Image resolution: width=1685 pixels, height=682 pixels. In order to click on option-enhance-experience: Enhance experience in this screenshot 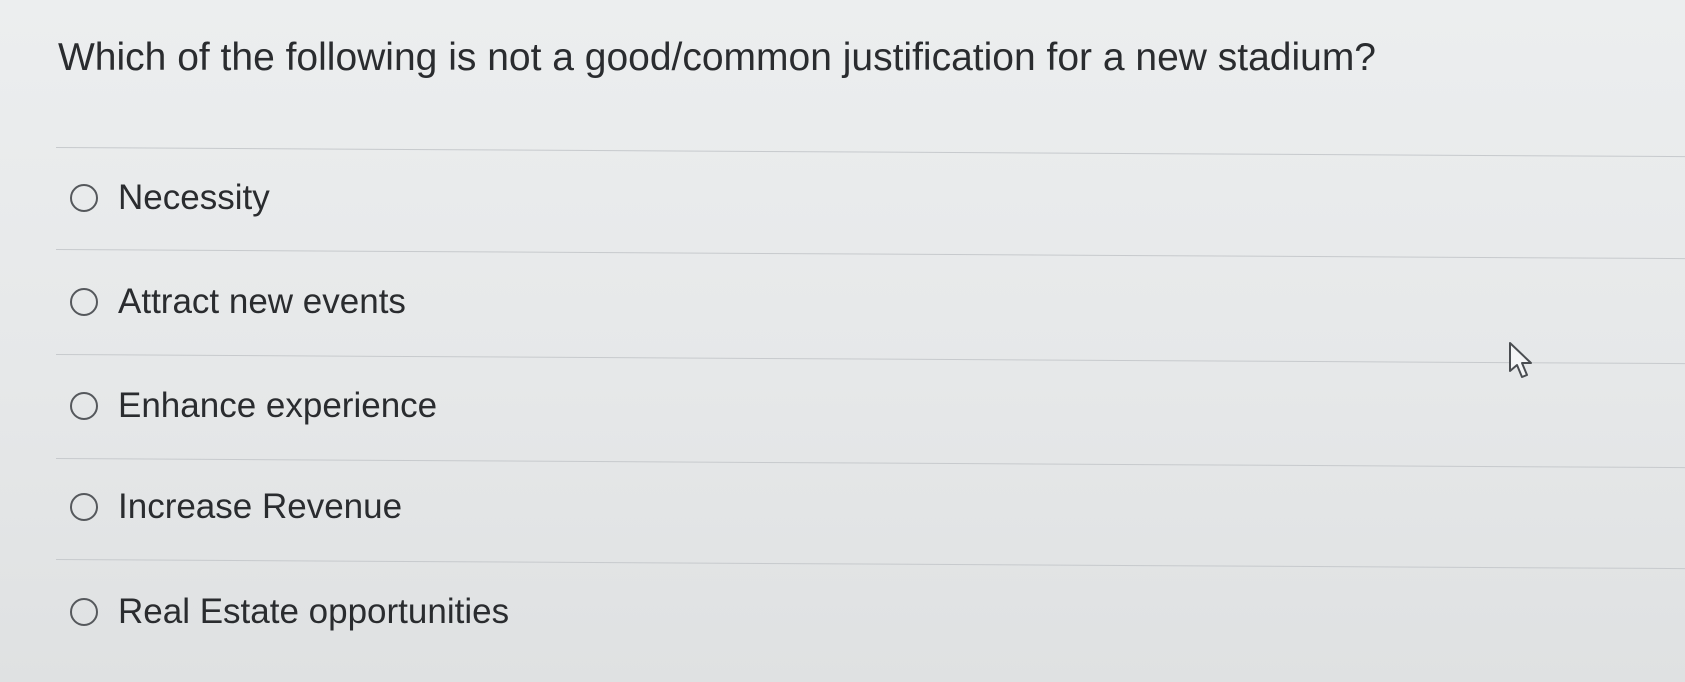, I will do `click(253, 406)`.